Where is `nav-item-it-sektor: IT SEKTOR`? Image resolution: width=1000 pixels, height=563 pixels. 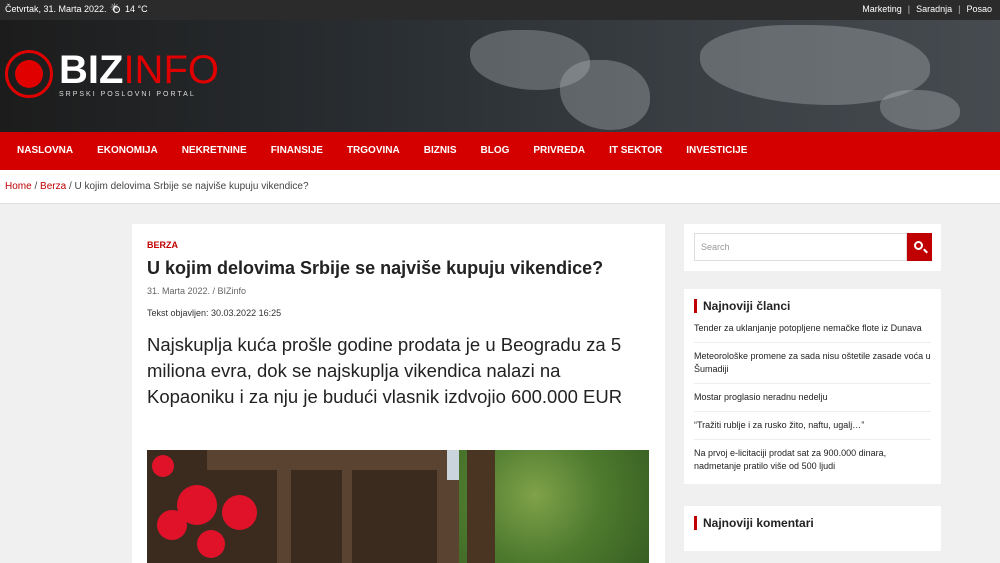 nav-item-it-sektor: IT SEKTOR is located at coordinates (635, 151).